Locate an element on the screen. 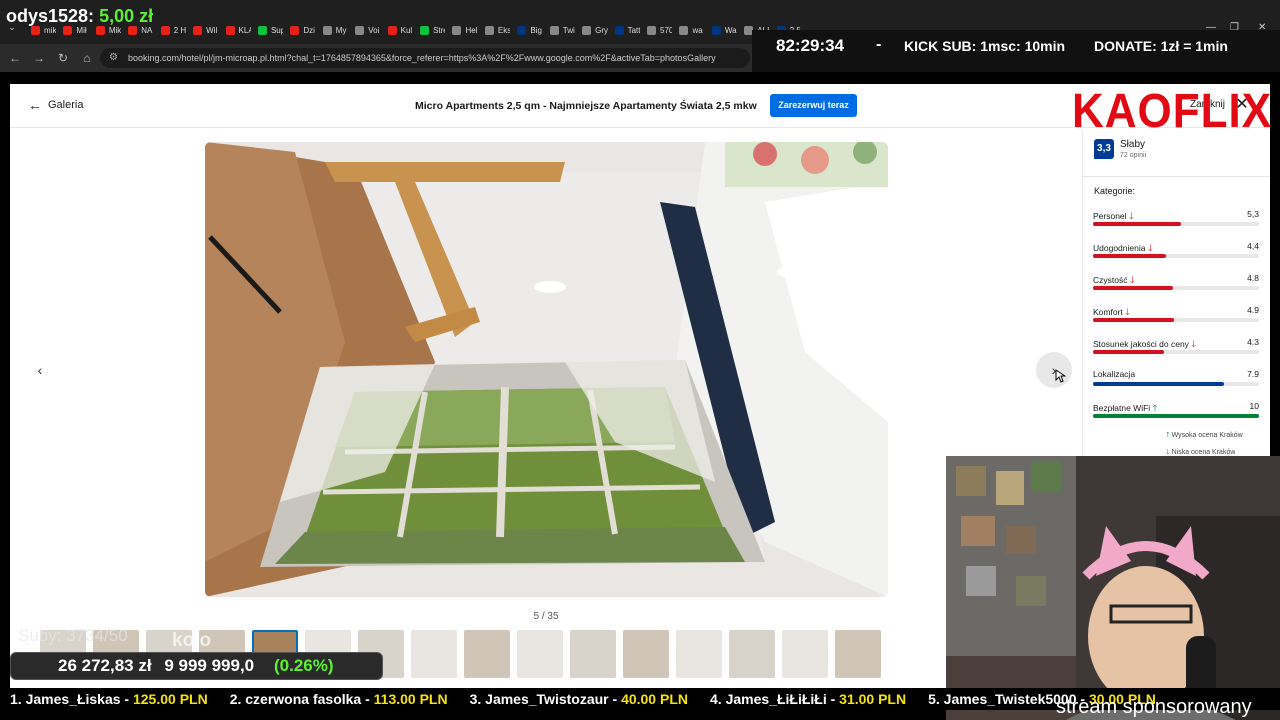 The width and height of the screenshot is (1280, 720). browser-tab: Wil is located at coordinates (203, 30).